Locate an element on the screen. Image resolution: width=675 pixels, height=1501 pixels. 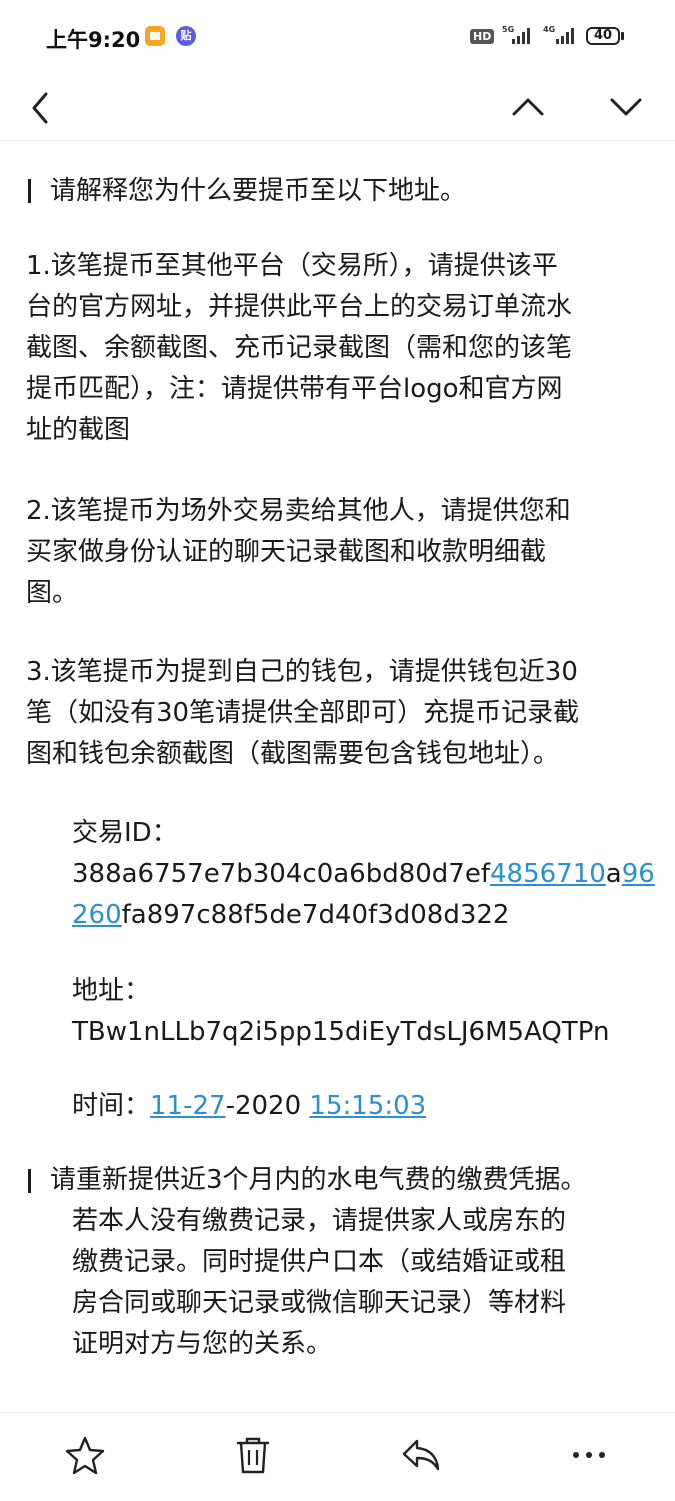
text-line: 若本人没有缴费记录，请提供家人或房东的 is located at coordinates (319, 1221).